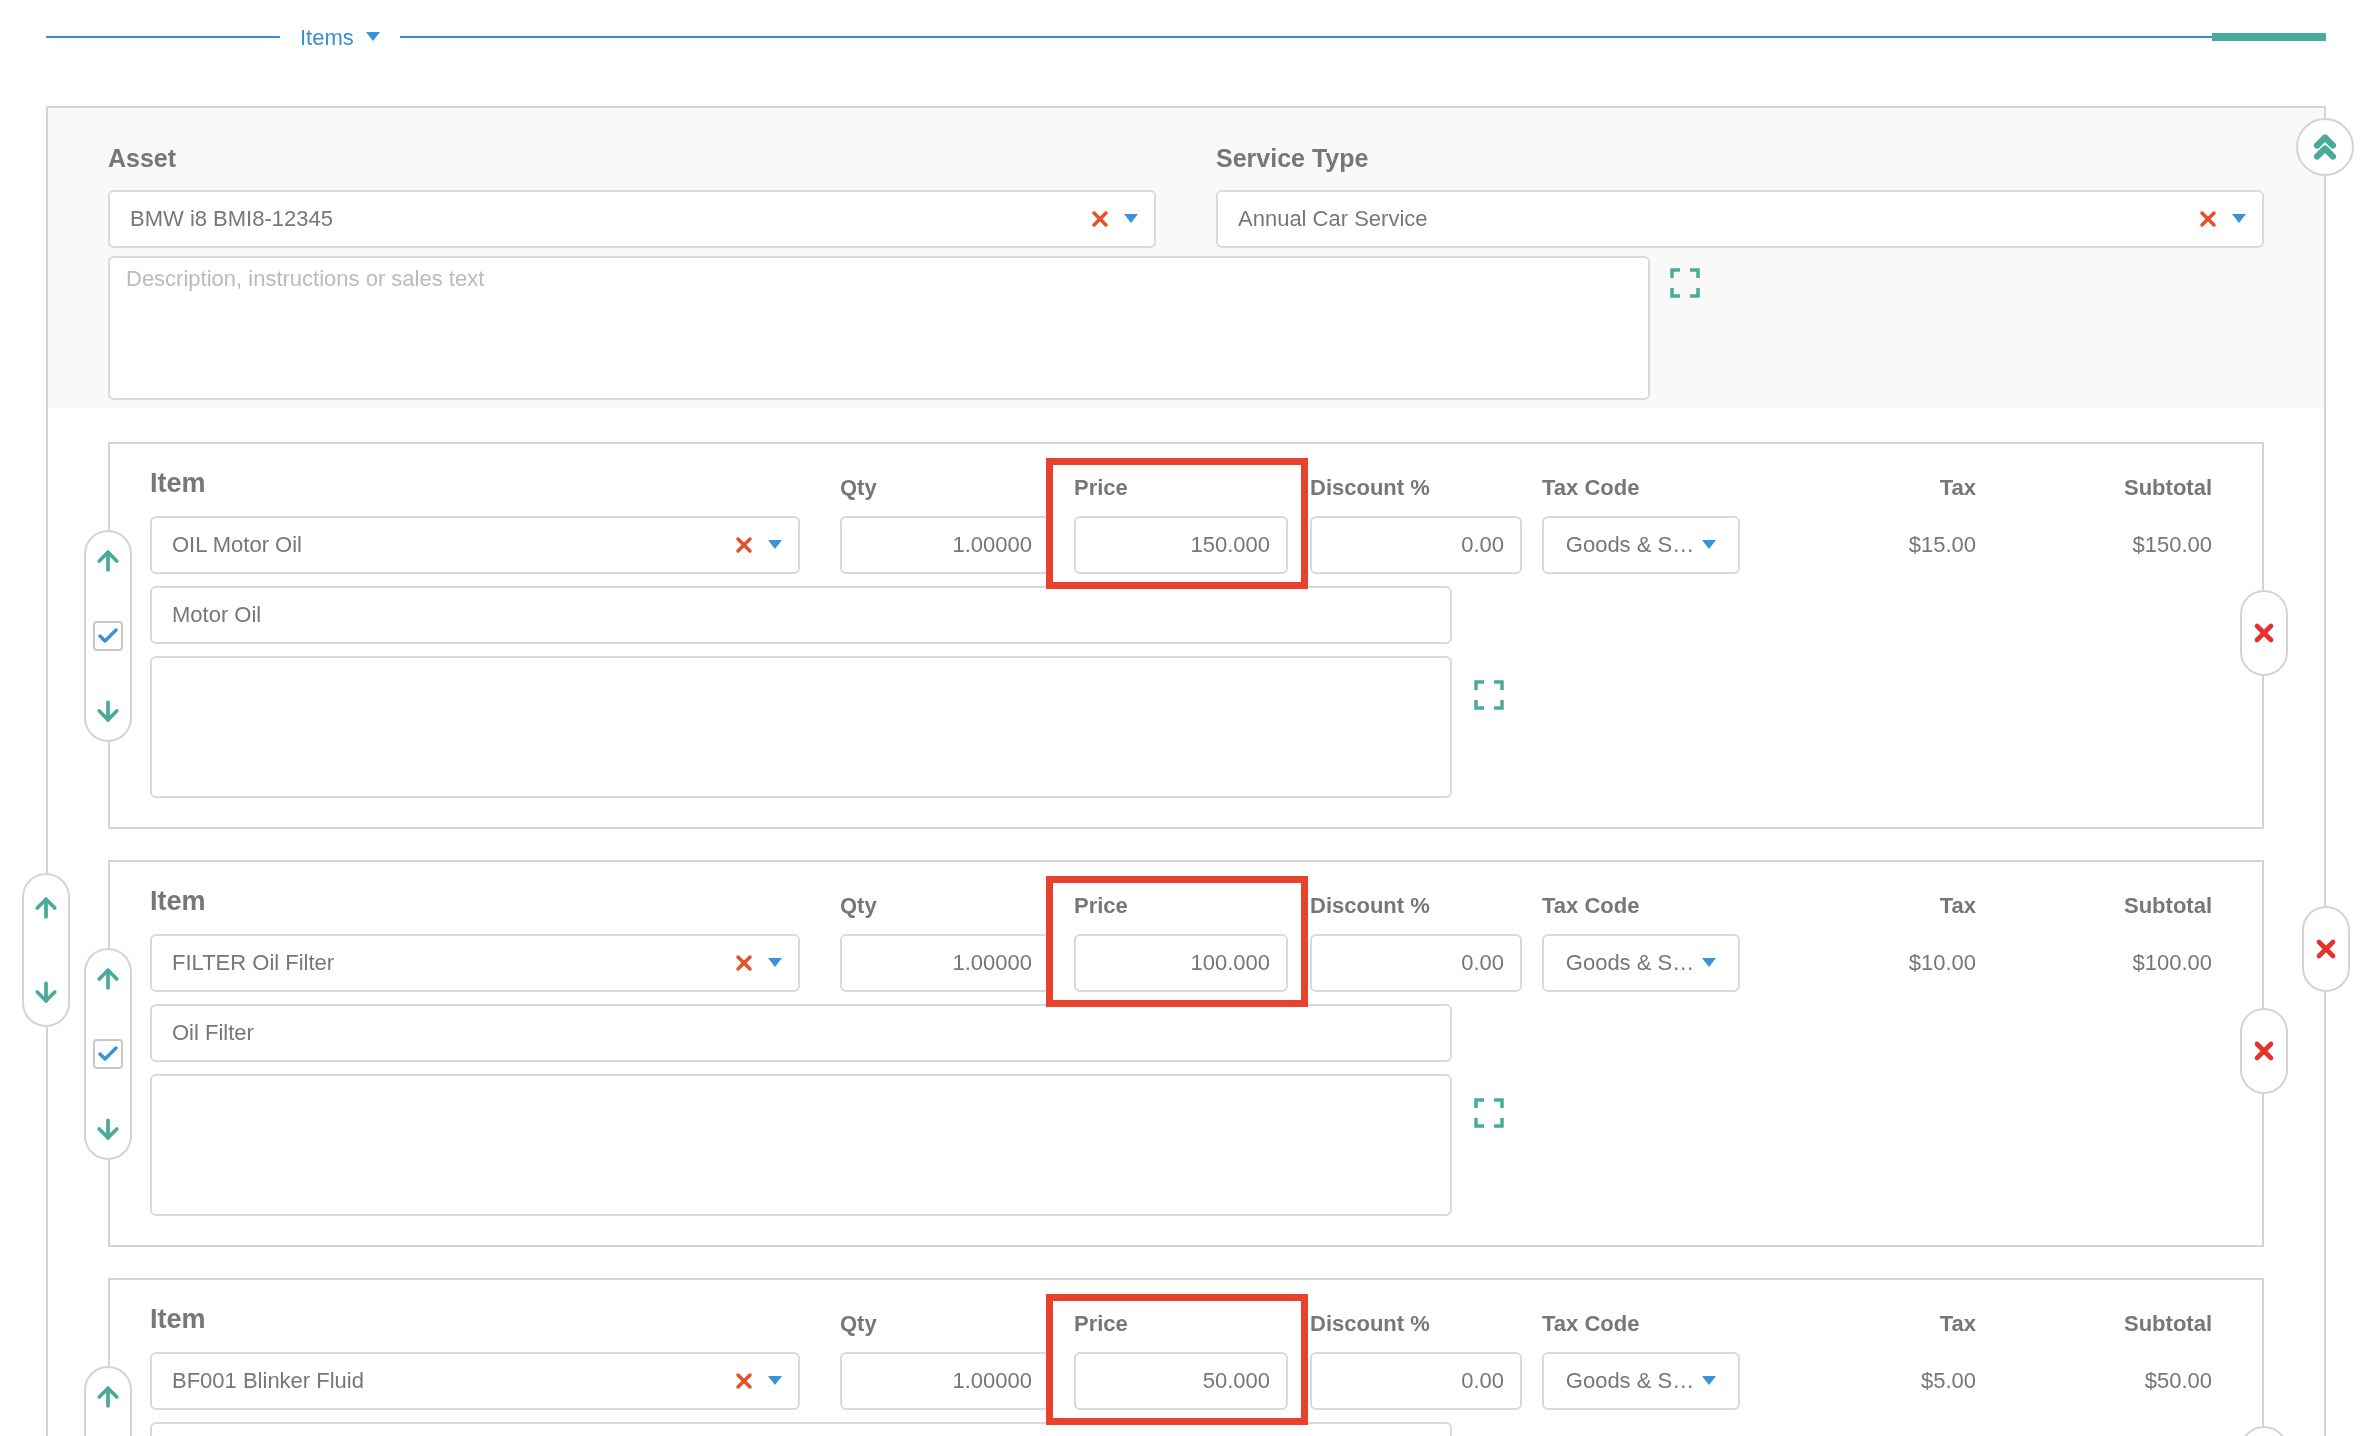  What do you see at coordinates (340, 37) in the screenshot?
I see `section-toggle: Items` at bounding box center [340, 37].